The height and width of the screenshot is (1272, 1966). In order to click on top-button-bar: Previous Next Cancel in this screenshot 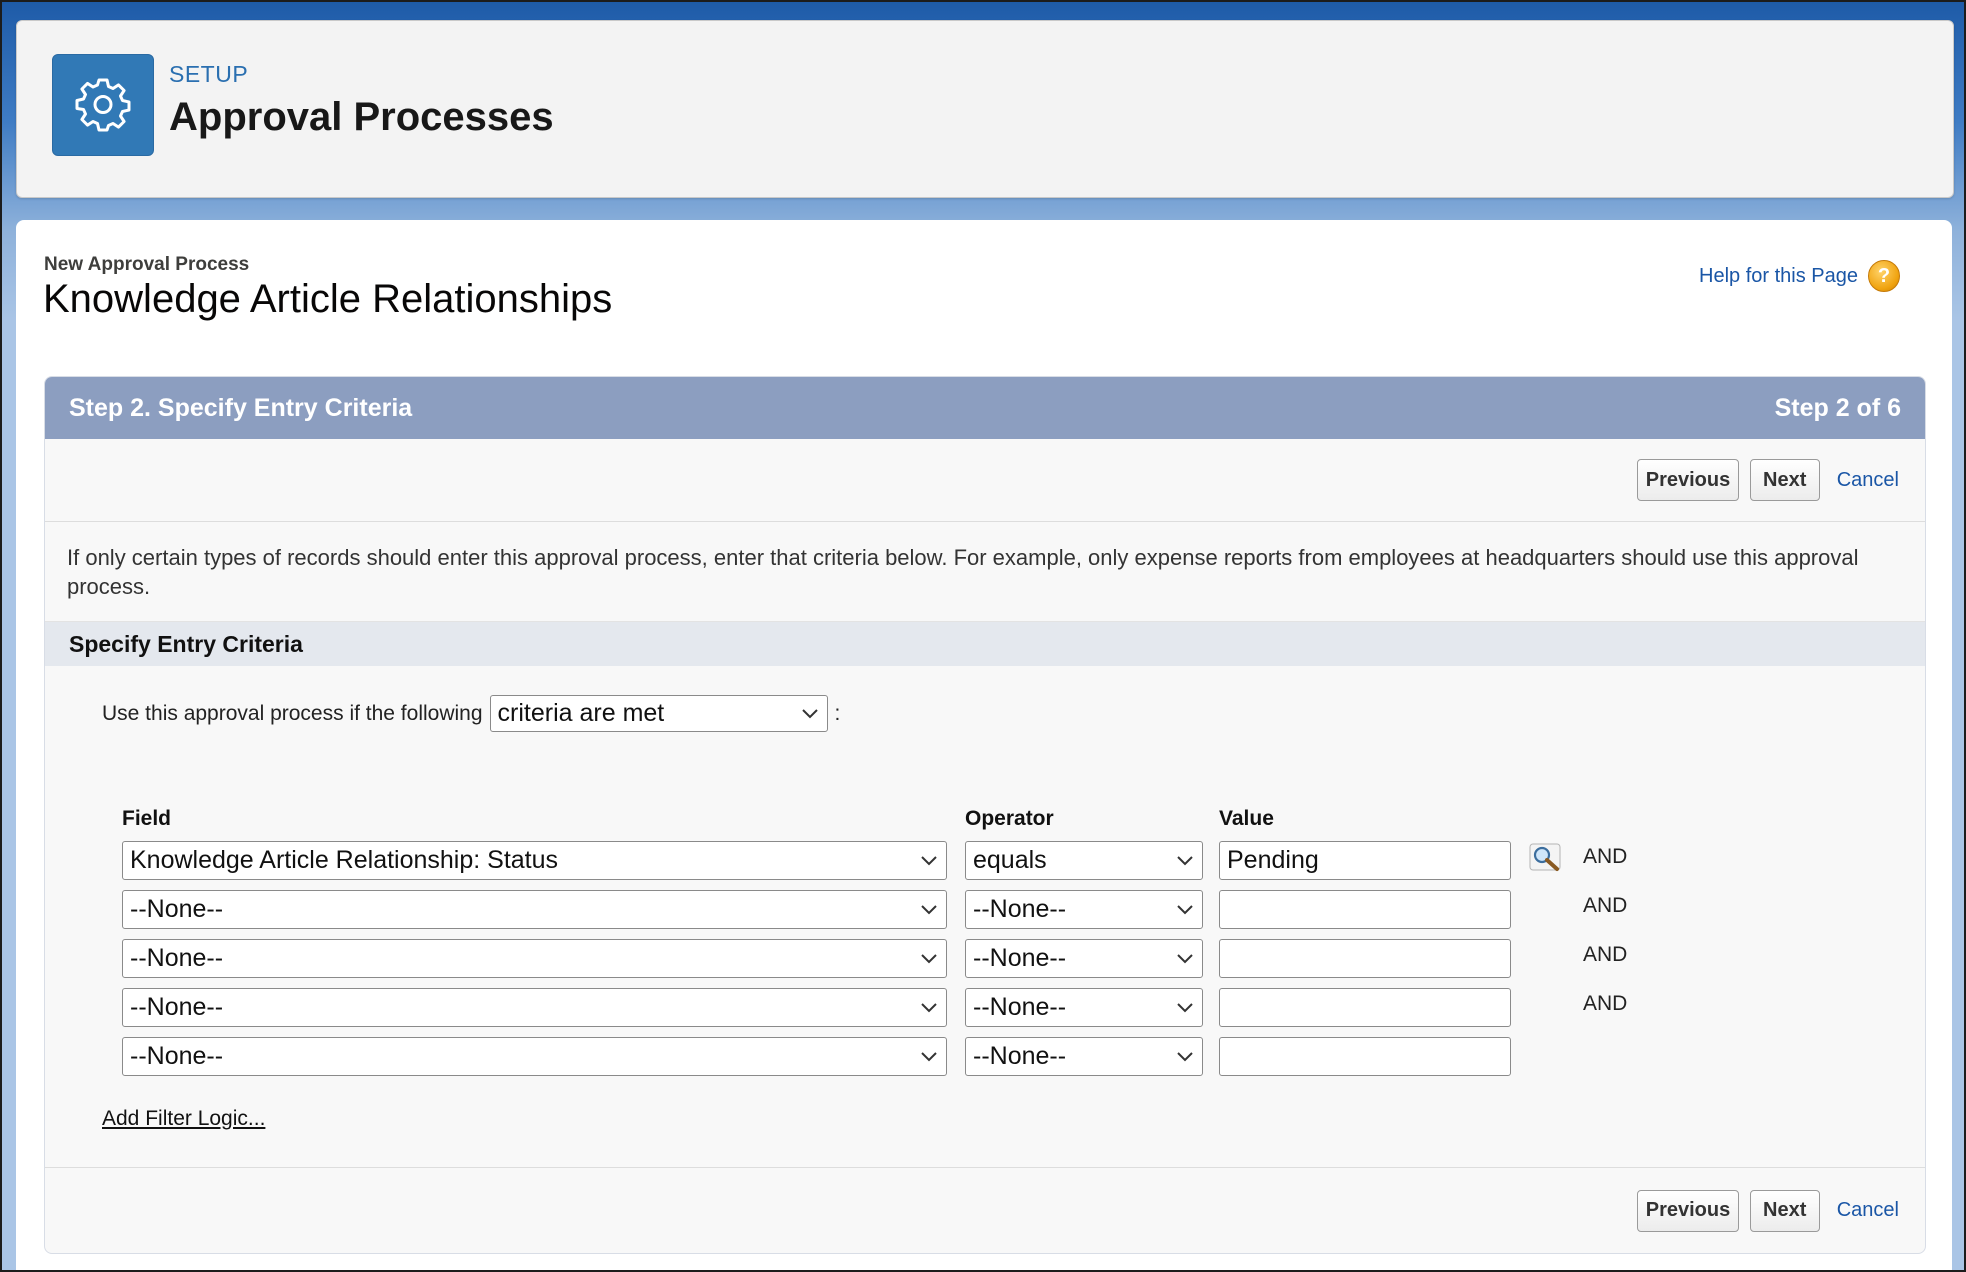, I will do `click(985, 480)`.